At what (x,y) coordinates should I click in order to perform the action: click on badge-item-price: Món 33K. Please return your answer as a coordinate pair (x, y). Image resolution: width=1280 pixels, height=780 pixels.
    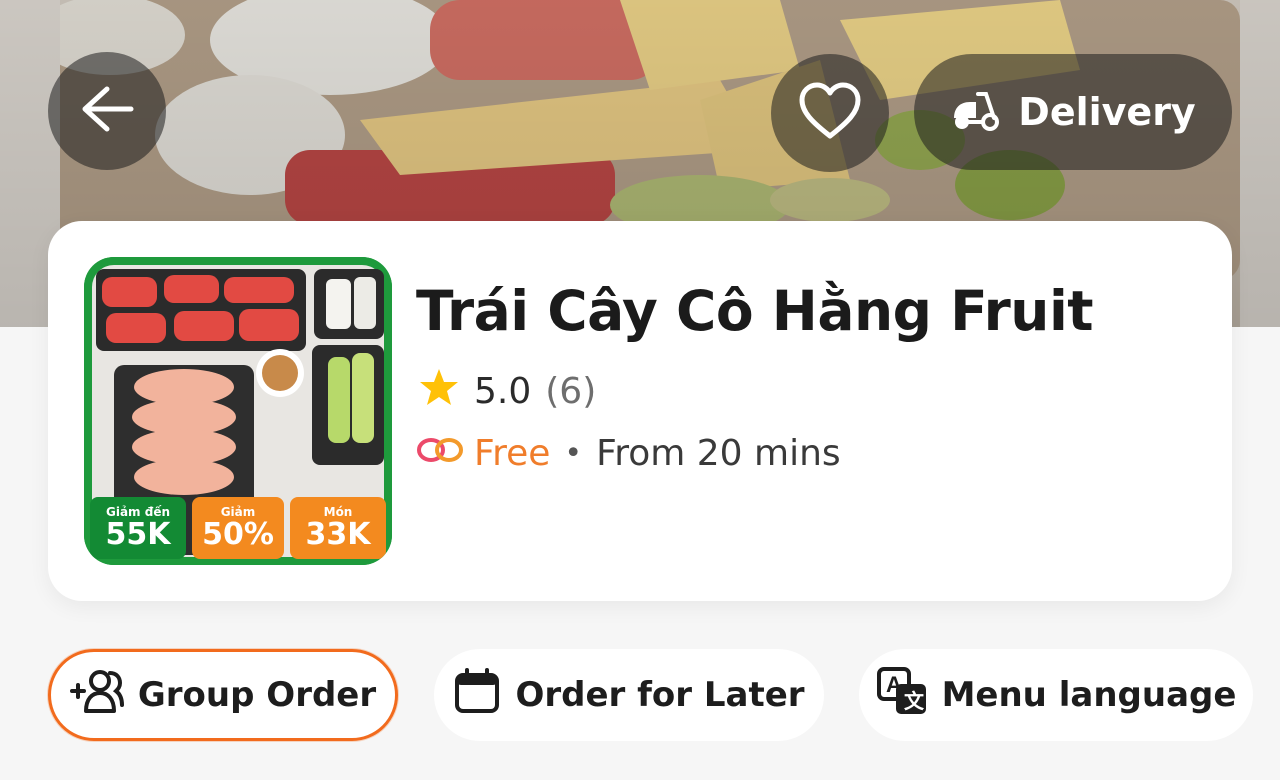
    Looking at the image, I should click on (338, 528).